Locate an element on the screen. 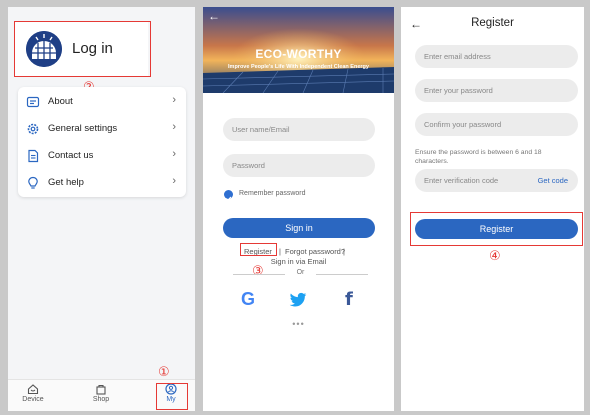 The height and width of the screenshot is (415, 590). marker-4: ④ is located at coordinates (495, 255).